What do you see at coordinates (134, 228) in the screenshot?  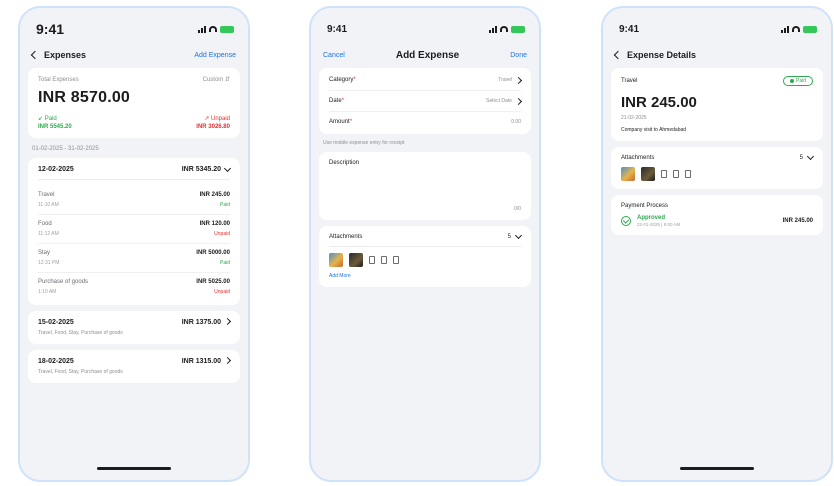 I see `list-item: Food INR 120.00 11:12 AM Unpaid` at bounding box center [134, 228].